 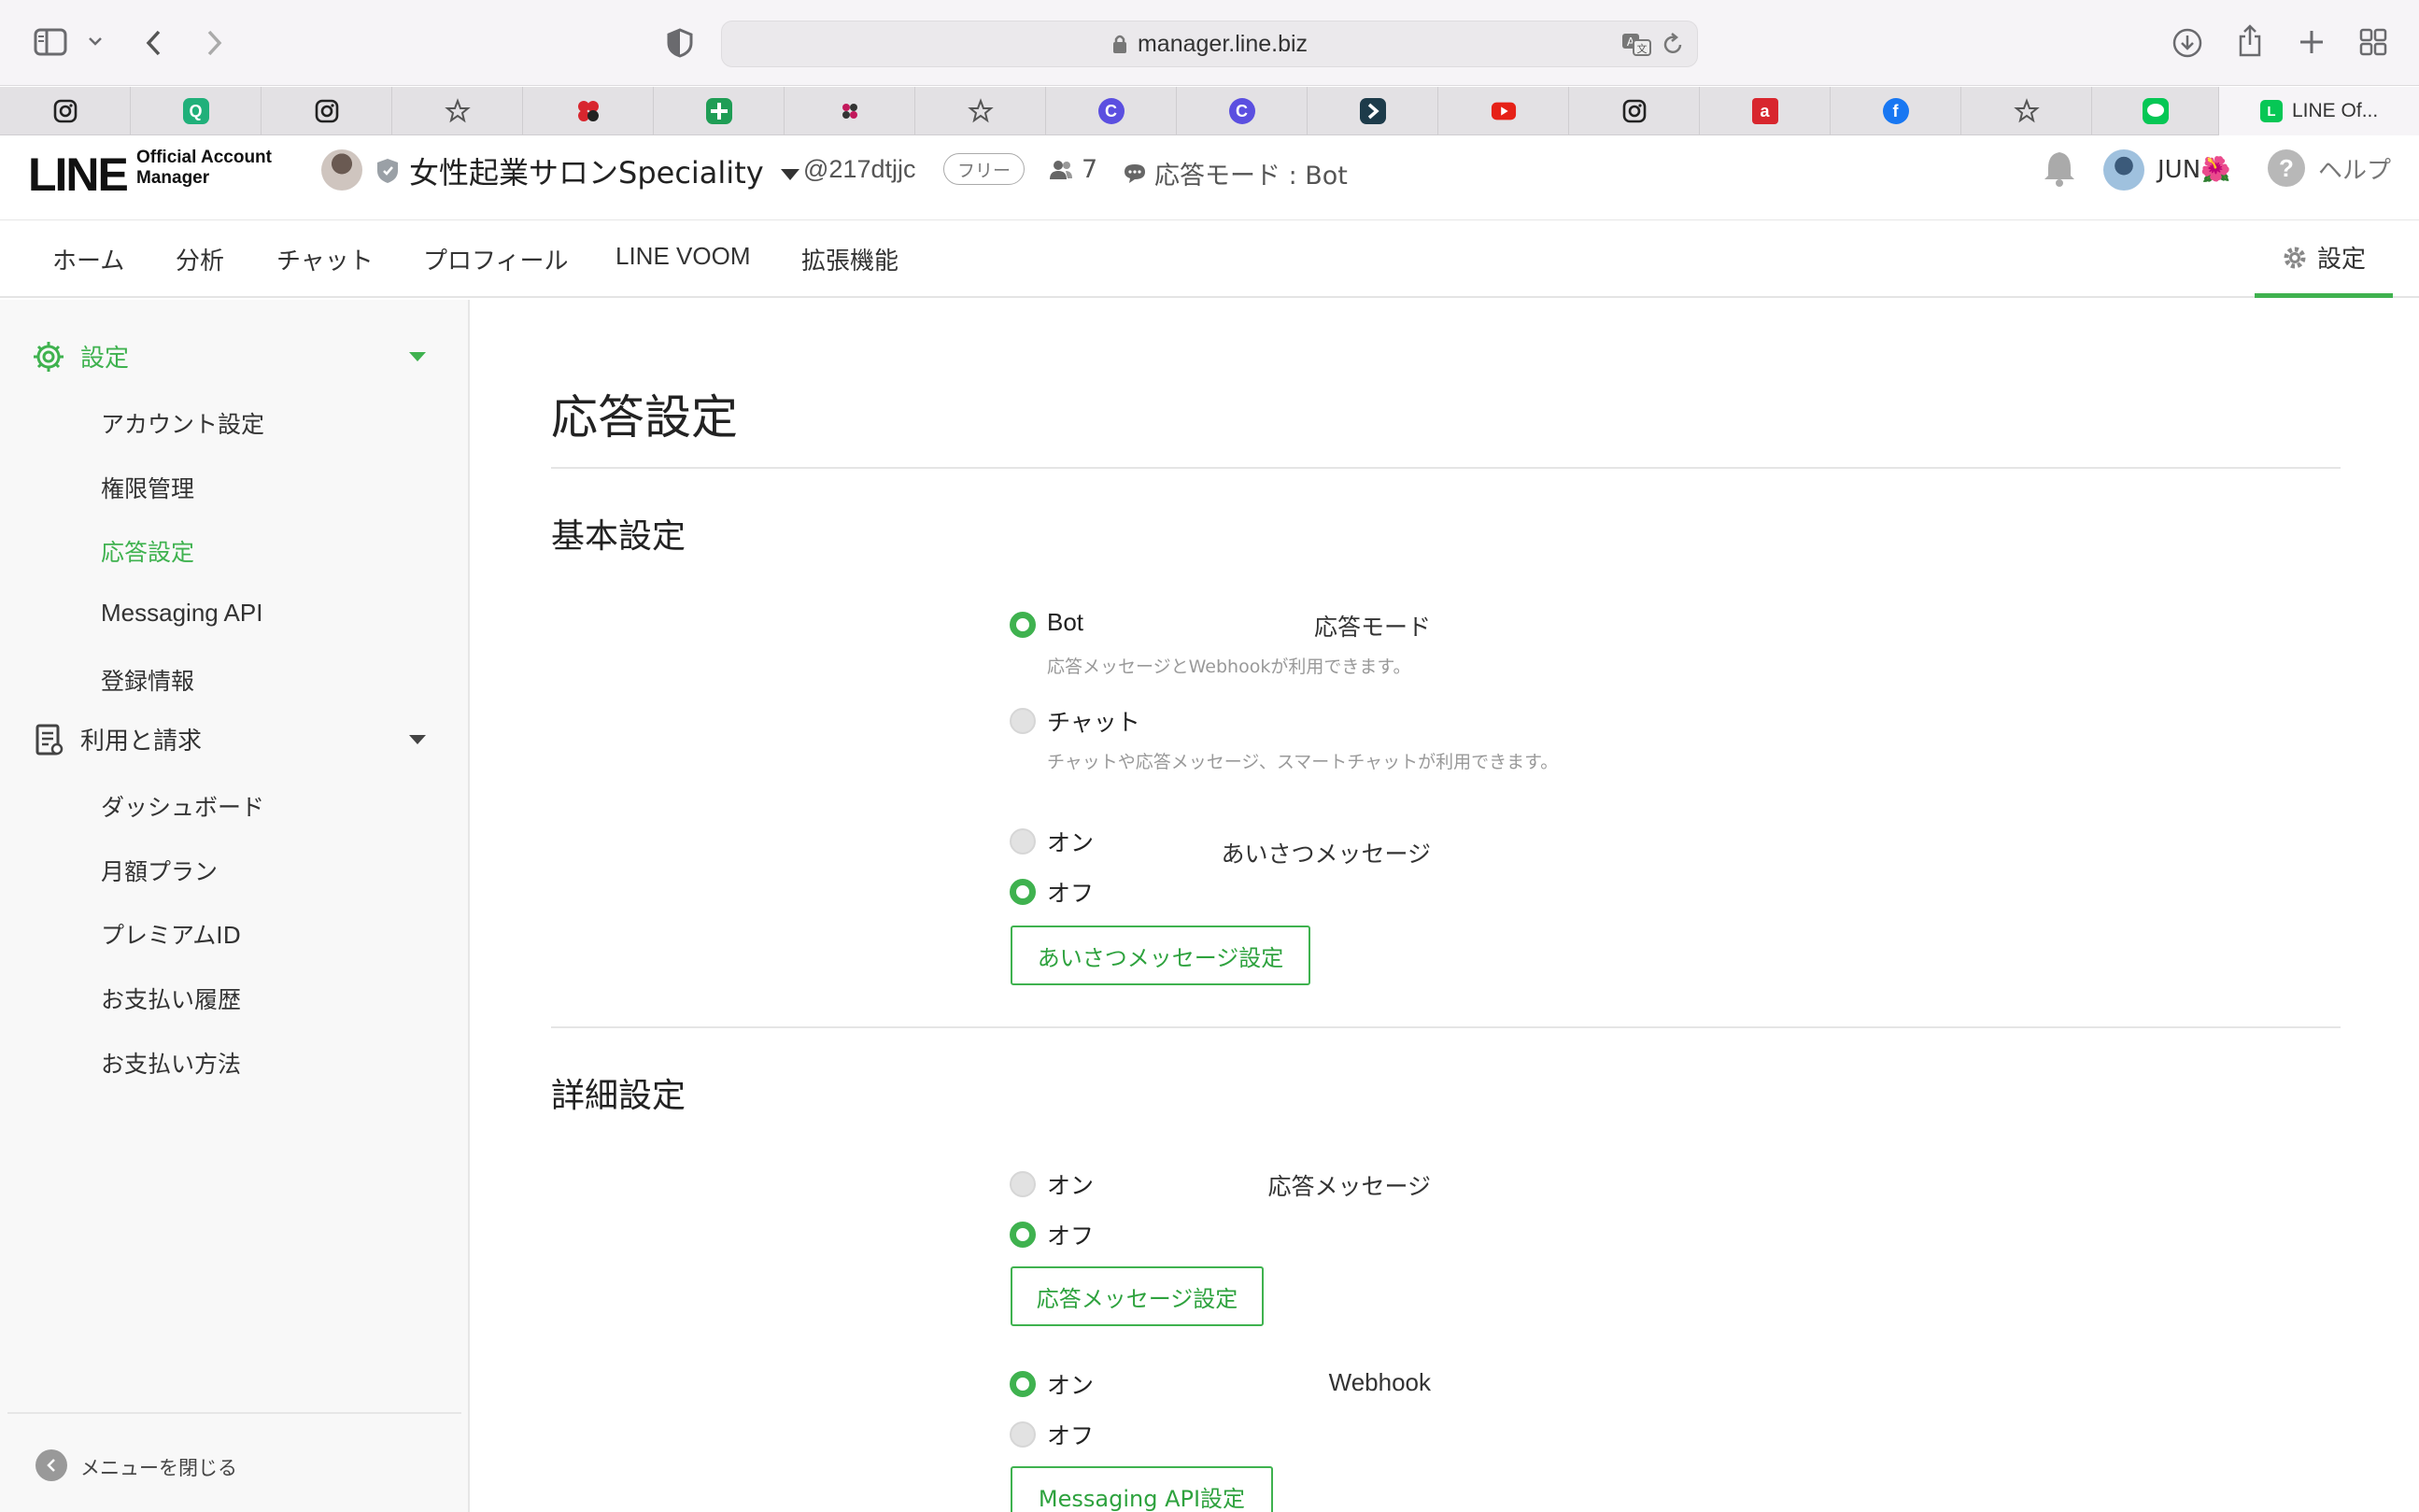 I want to click on q-app-icon: Q, so click(x=195, y=111).